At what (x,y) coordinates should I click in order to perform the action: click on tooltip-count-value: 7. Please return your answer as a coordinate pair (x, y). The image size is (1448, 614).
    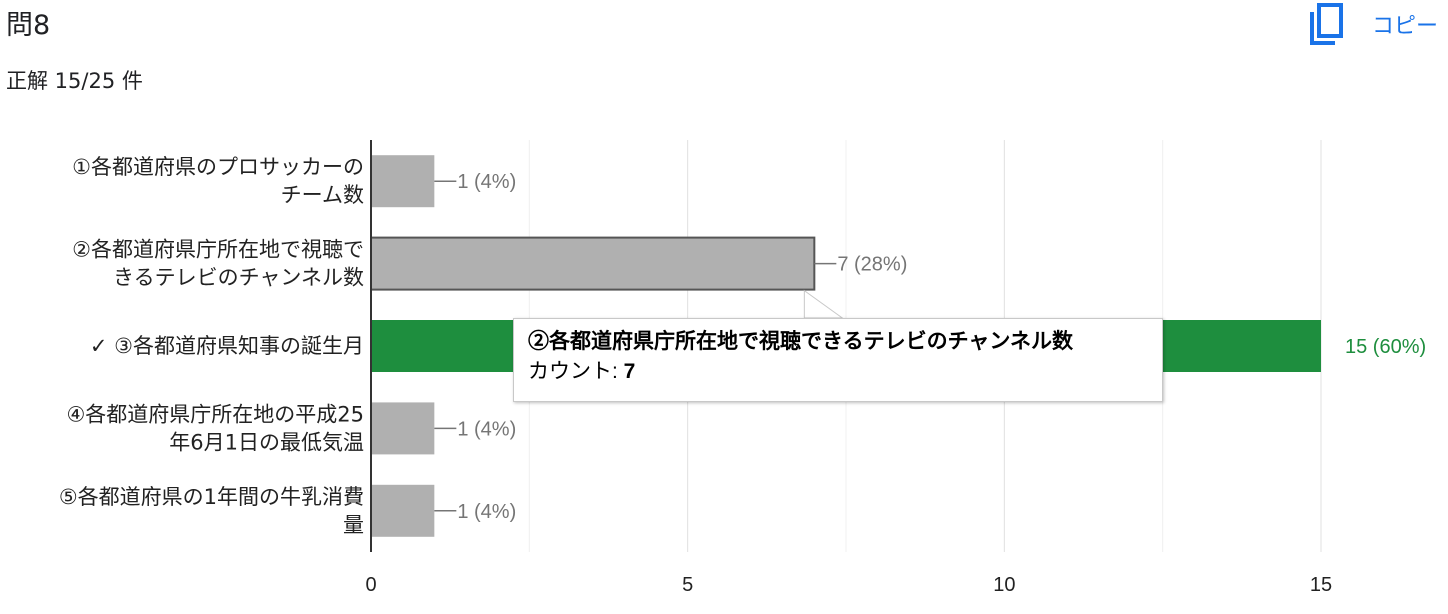
    Looking at the image, I should click on (629, 371).